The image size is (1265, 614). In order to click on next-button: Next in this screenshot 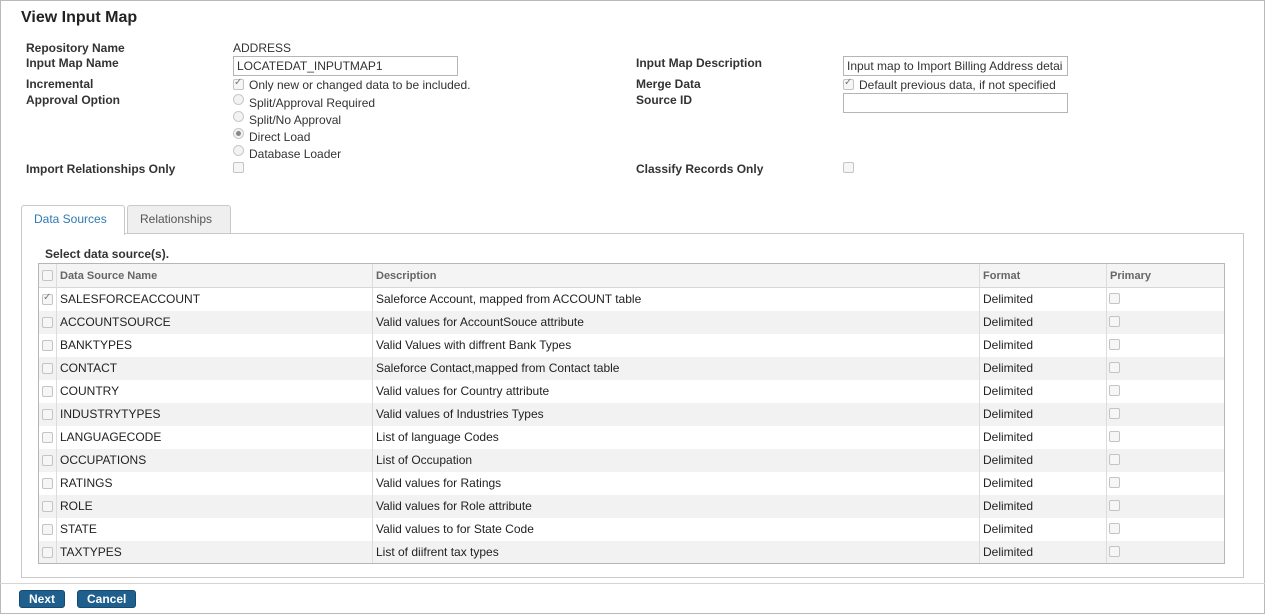, I will do `click(42, 599)`.